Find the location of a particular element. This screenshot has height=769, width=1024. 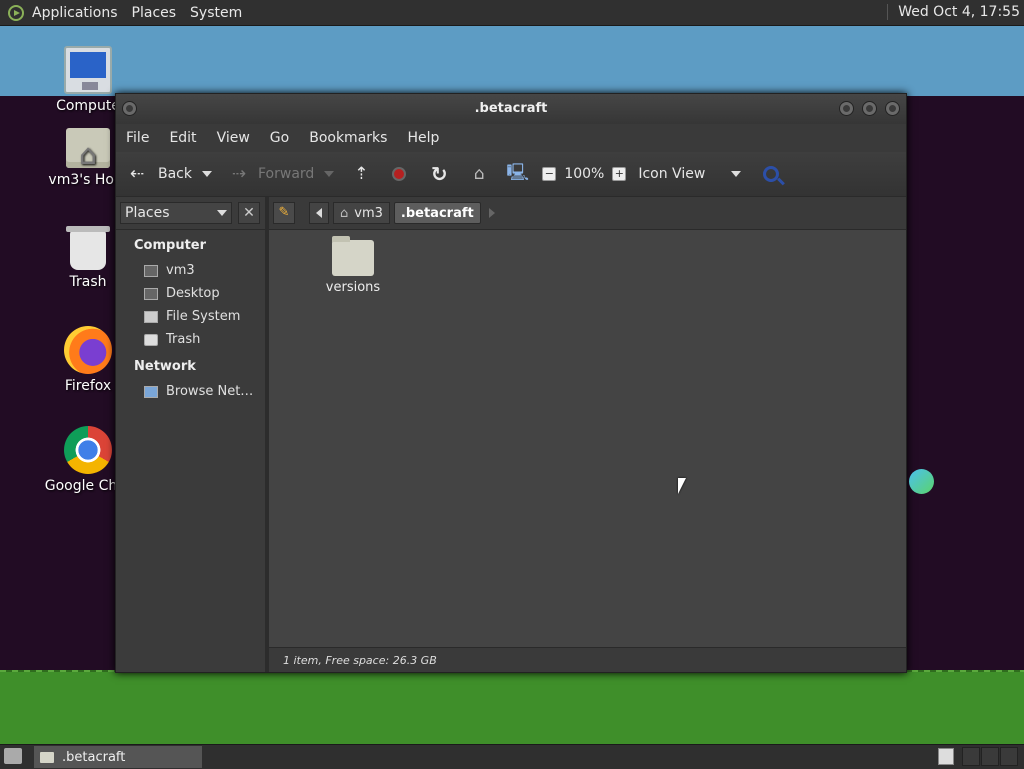

desktop-folder-icon is located at coordinates (151, 293).